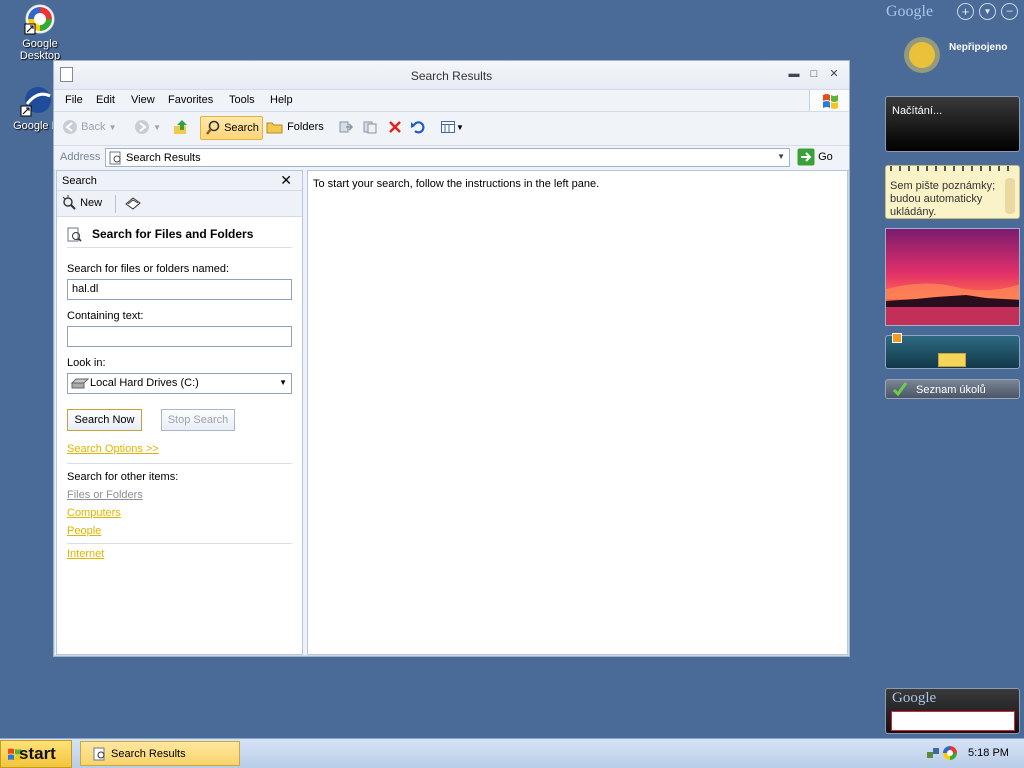 This screenshot has width=1024, height=768. What do you see at coordinates (99, 754) in the screenshot?
I see `search-results-task-icon` at bounding box center [99, 754].